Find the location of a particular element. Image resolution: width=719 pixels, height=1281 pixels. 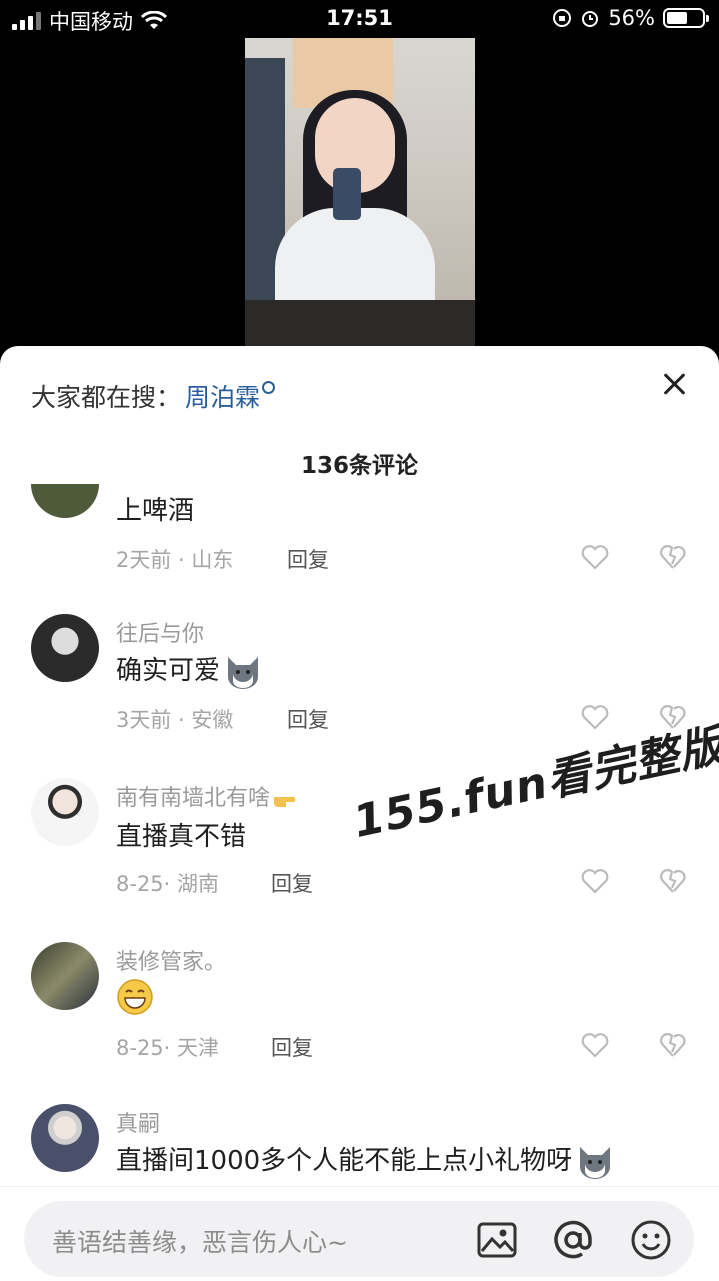

username: 南有南墙北有啥 is located at coordinates (210, 796).